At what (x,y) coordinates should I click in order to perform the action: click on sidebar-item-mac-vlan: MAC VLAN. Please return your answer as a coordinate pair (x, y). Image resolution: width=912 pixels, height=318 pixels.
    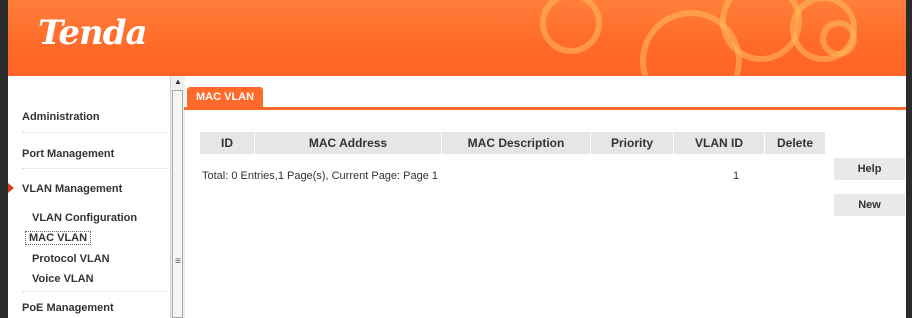
    Looking at the image, I should click on (58, 238).